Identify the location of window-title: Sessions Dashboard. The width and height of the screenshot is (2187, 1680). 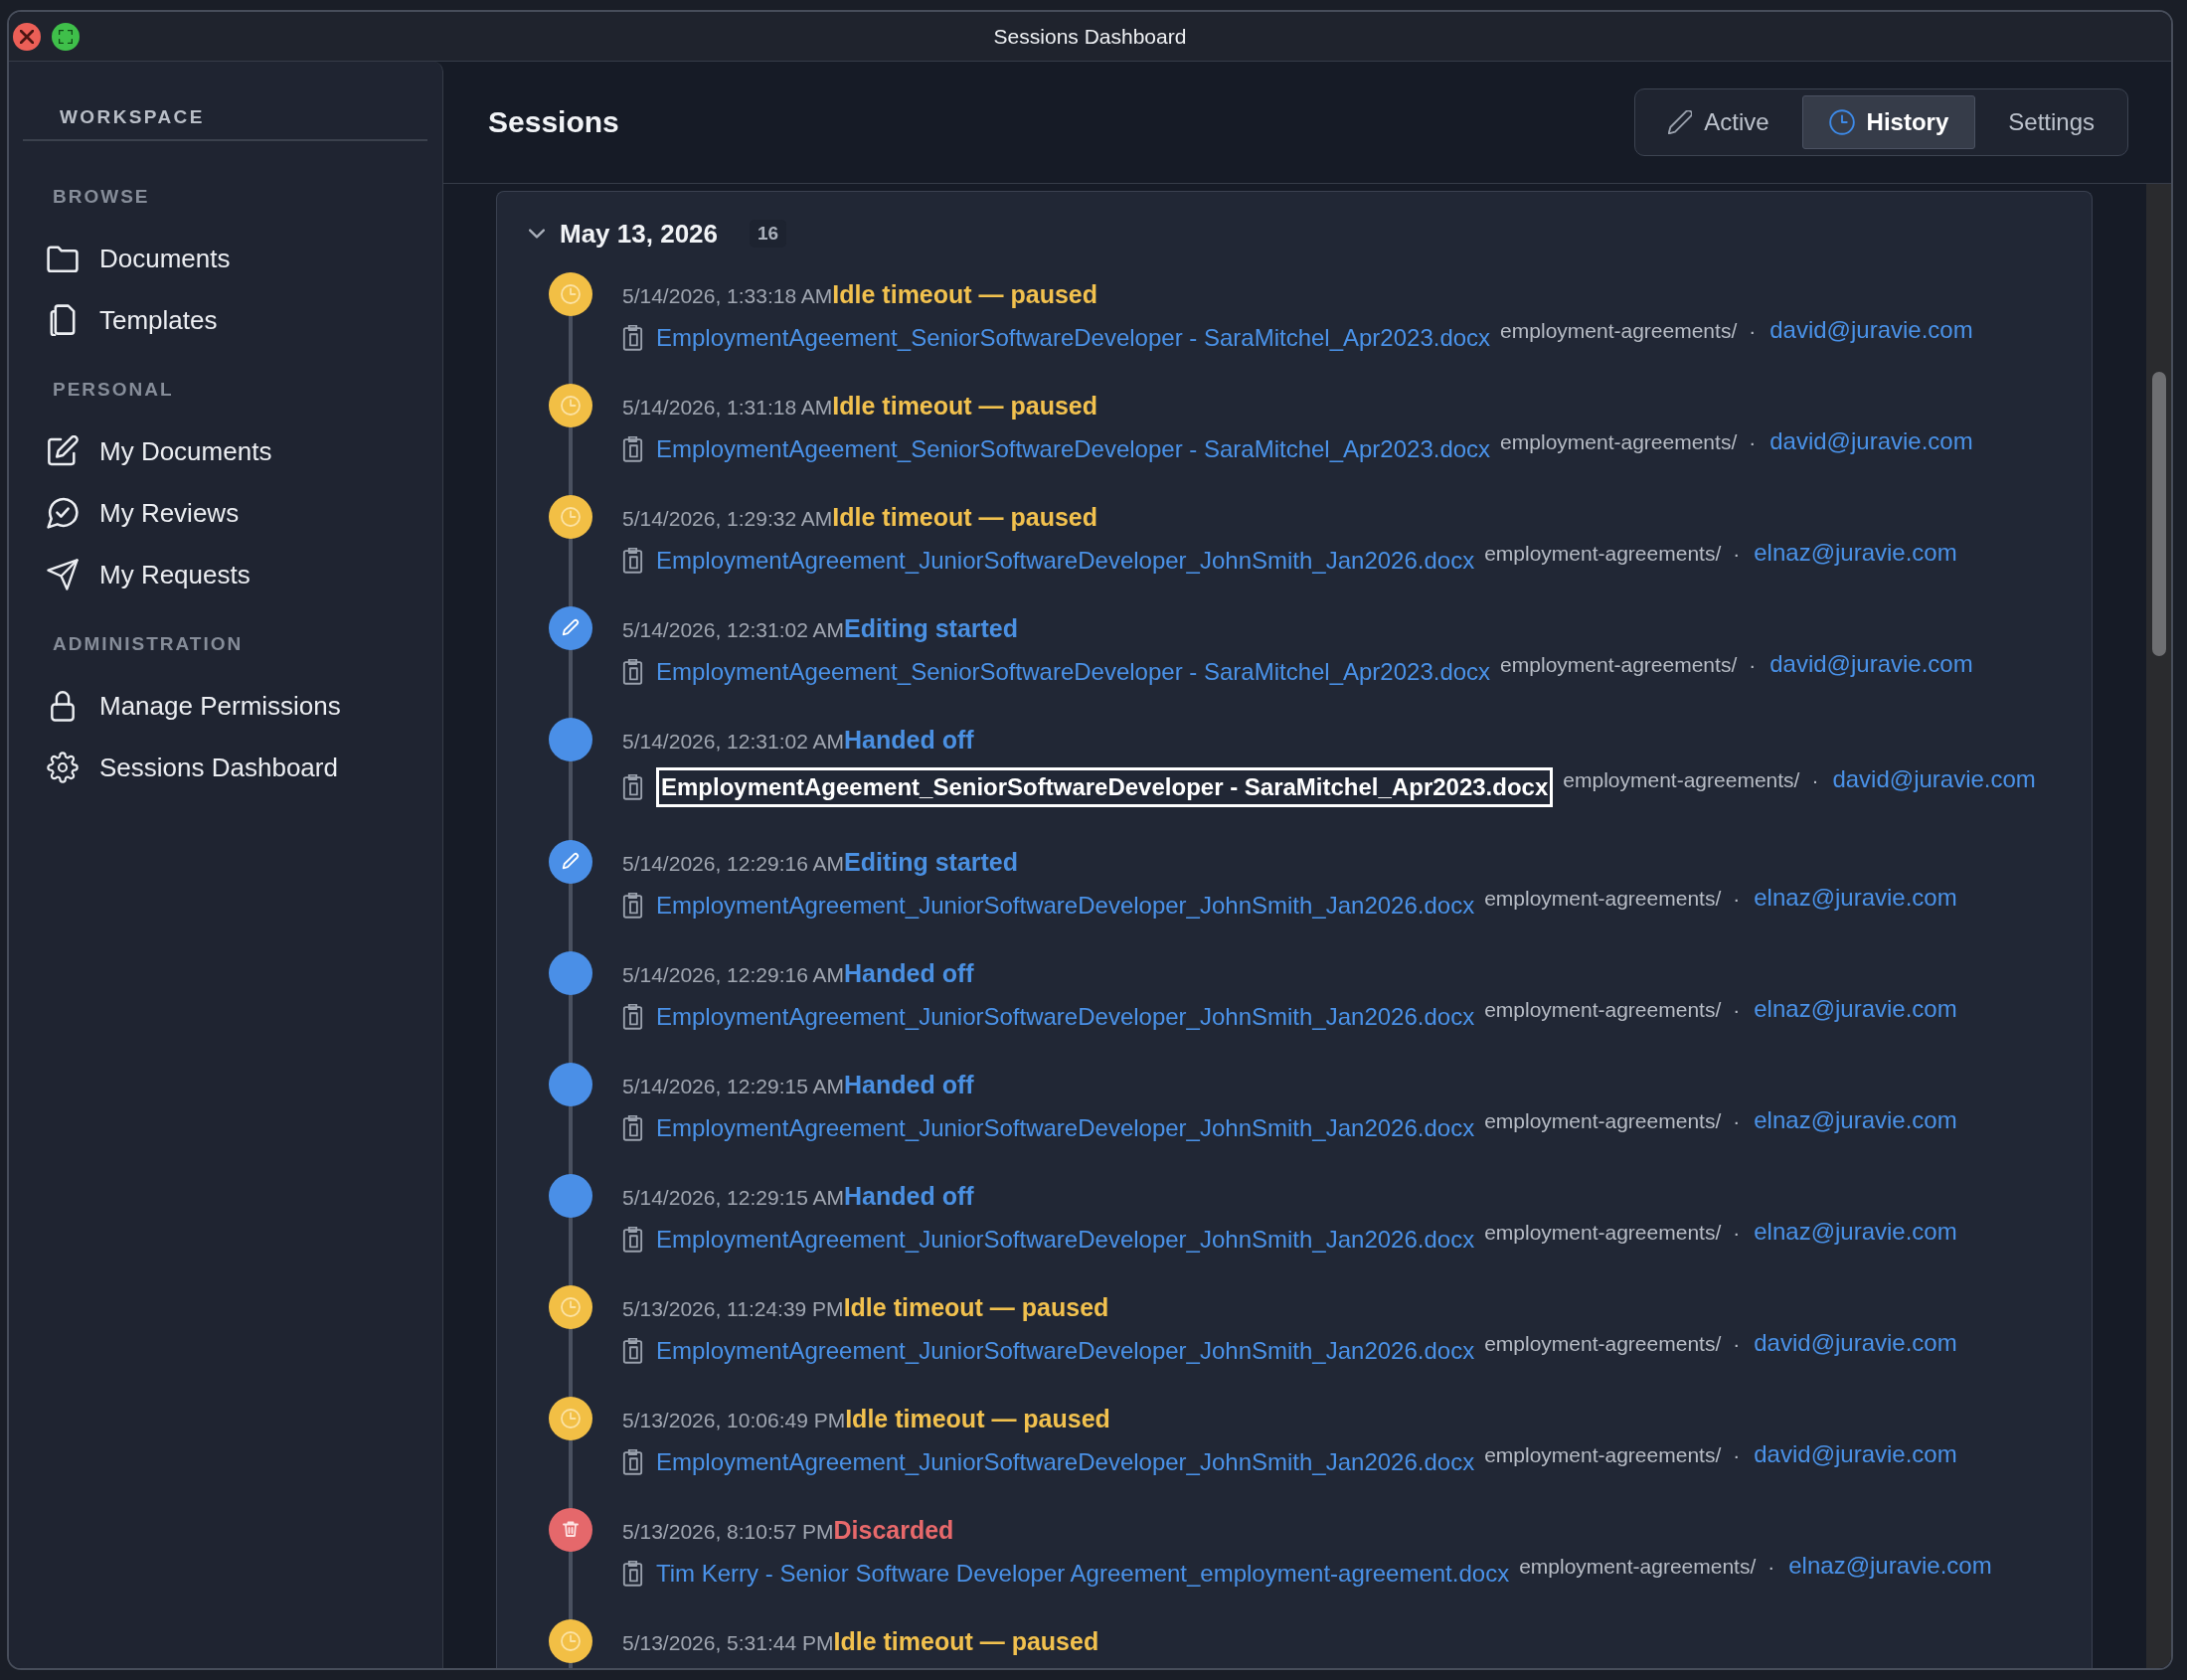
(1090, 36).